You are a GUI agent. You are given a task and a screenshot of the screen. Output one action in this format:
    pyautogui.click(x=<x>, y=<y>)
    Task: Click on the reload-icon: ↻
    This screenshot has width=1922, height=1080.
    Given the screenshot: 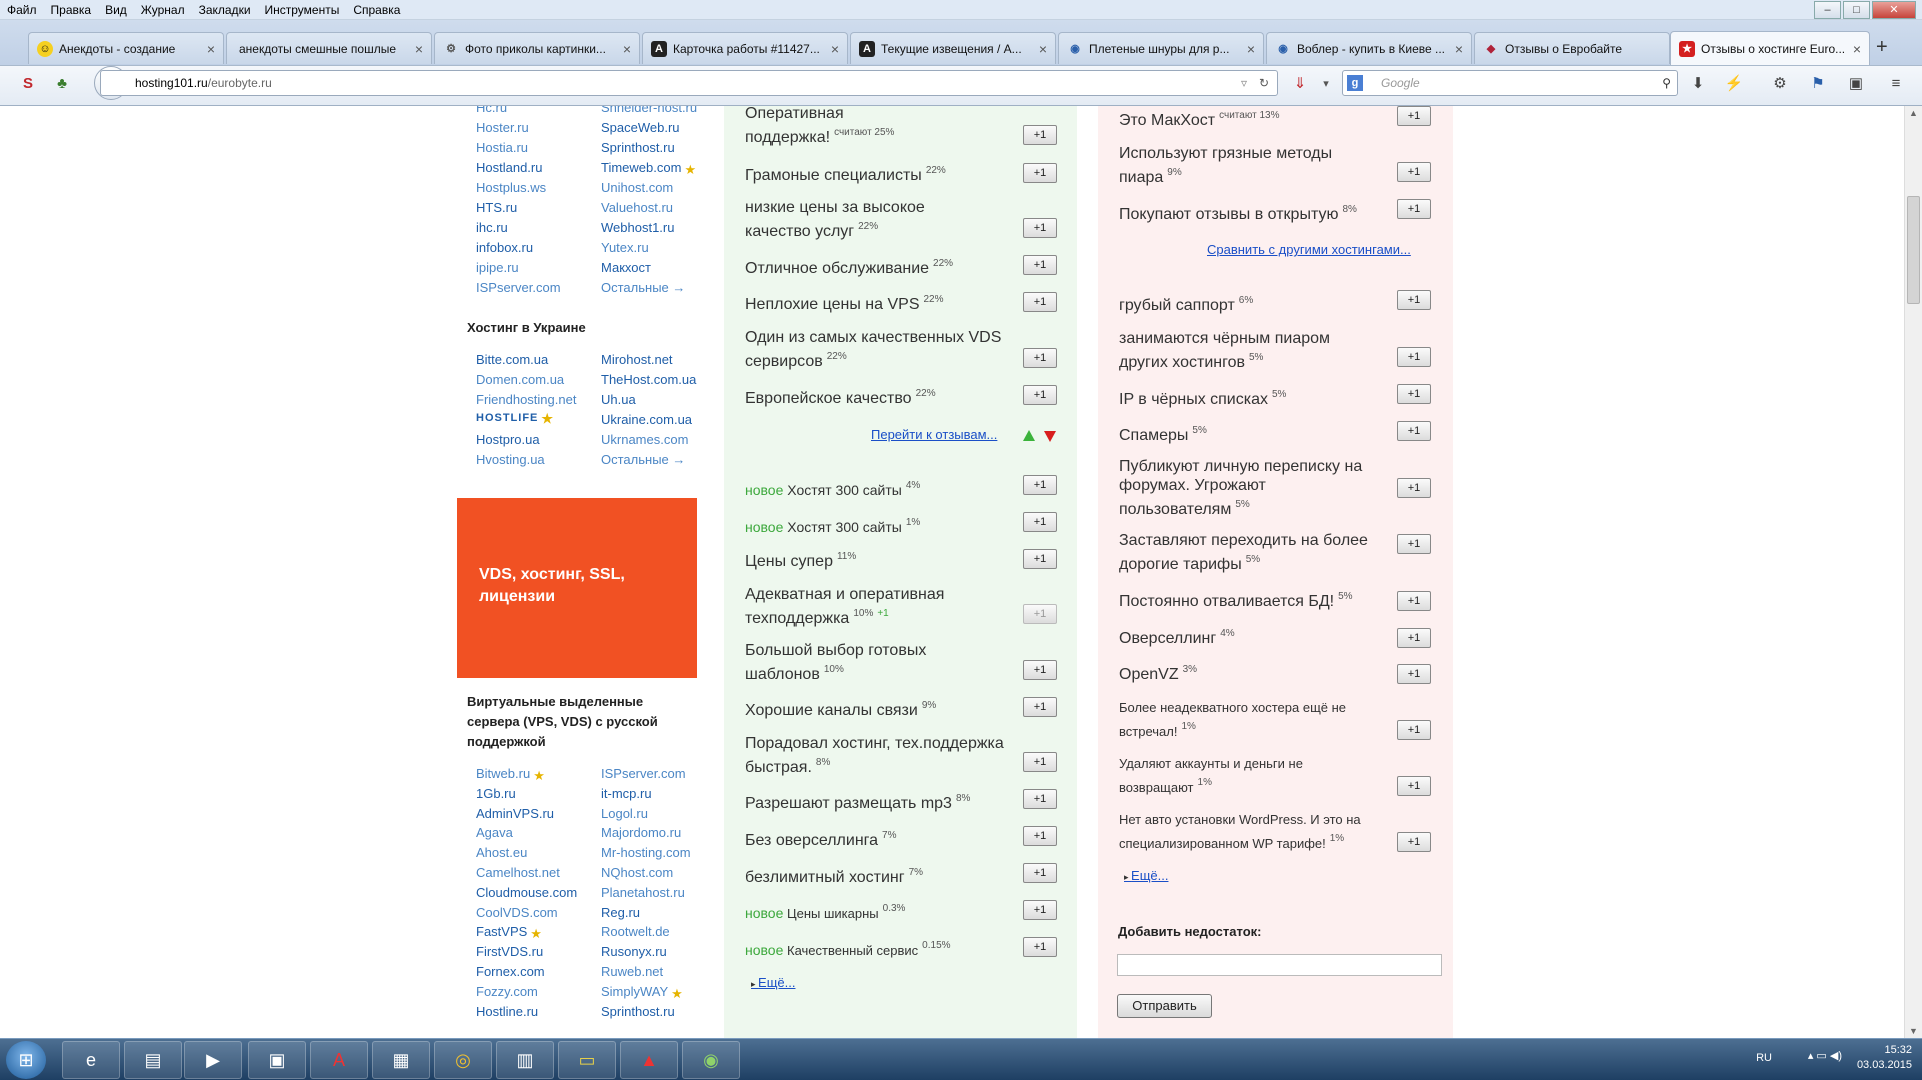 What is the action you would take?
    pyautogui.click(x=1264, y=83)
    